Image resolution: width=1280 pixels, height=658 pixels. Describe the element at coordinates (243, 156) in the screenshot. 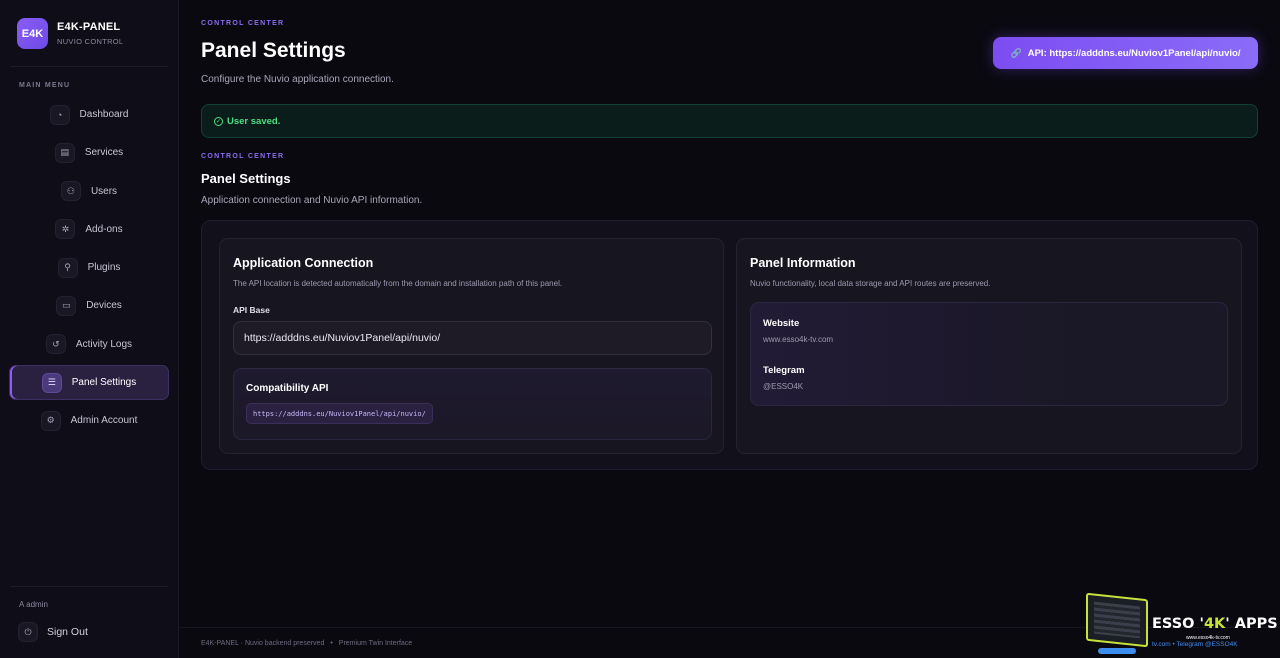

I see `section-eyebrow: CONTROL CENTER` at that location.